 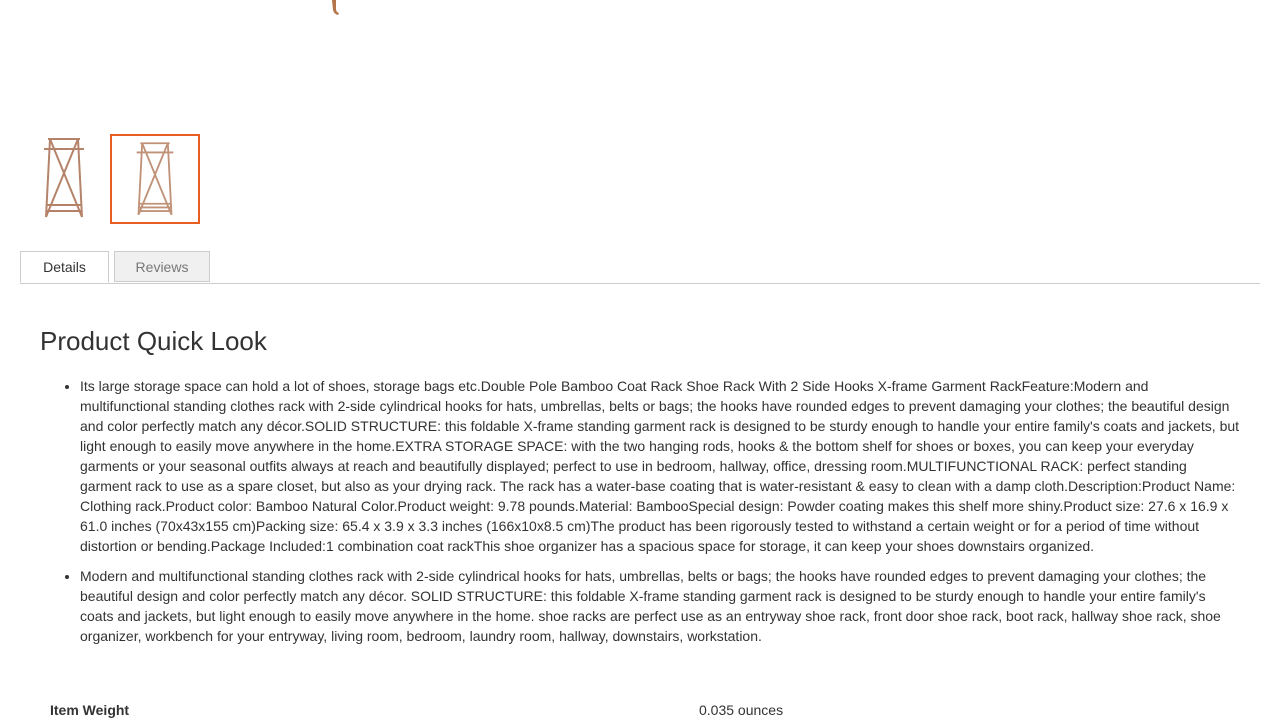 I want to click on tab-reviews: Reviews, so click(x=162, y=266).